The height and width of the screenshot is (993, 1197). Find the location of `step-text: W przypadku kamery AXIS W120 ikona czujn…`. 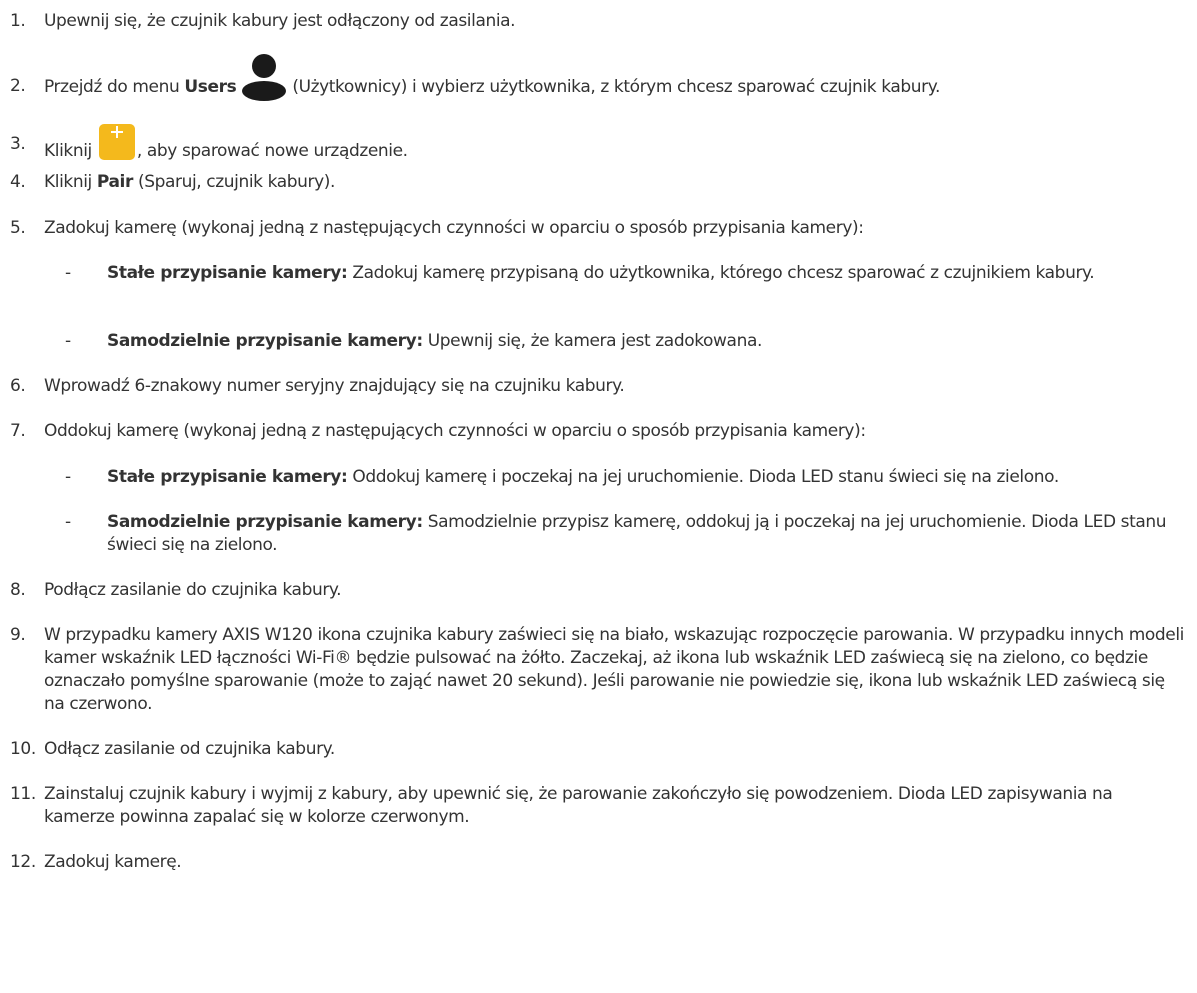

step-text: W przypadku kamery AXIS W120 ikona czujn… is located at coordinates (614, 669).